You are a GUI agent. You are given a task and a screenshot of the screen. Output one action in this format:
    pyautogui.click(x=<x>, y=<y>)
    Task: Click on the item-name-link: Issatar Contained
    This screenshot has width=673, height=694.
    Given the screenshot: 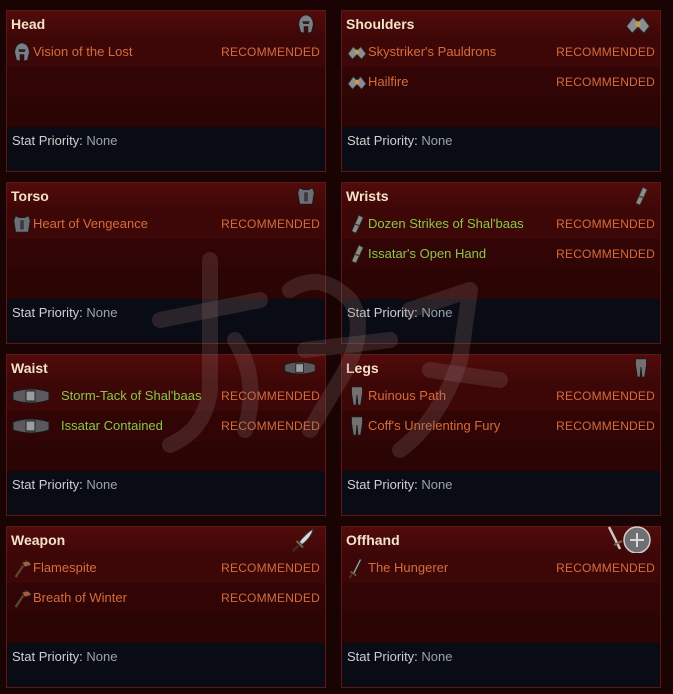 What is the action you would take?
    pyautogui.click(x=112, y=425)
    